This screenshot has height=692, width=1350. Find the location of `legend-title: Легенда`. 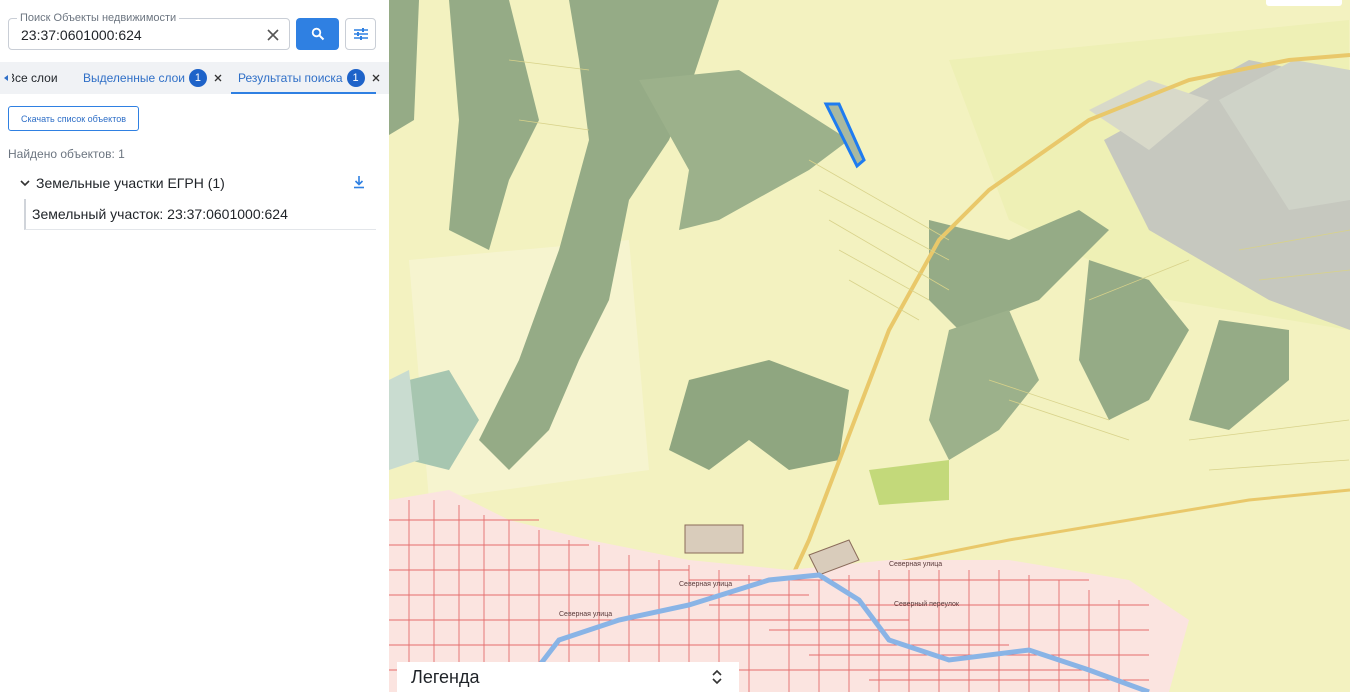

legend-title: Легенда is located at coordinates (445, 676).